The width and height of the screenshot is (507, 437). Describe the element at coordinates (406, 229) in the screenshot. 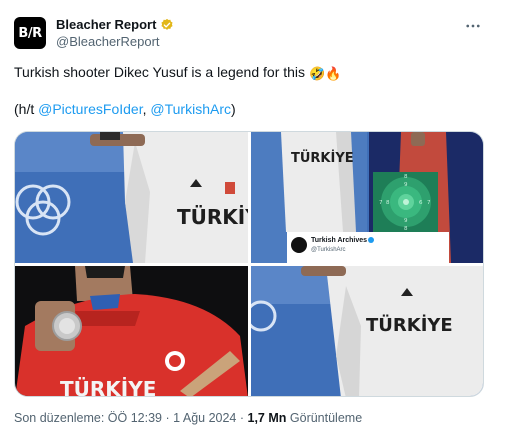

I see `target-number-bottom2: 8` at that location.